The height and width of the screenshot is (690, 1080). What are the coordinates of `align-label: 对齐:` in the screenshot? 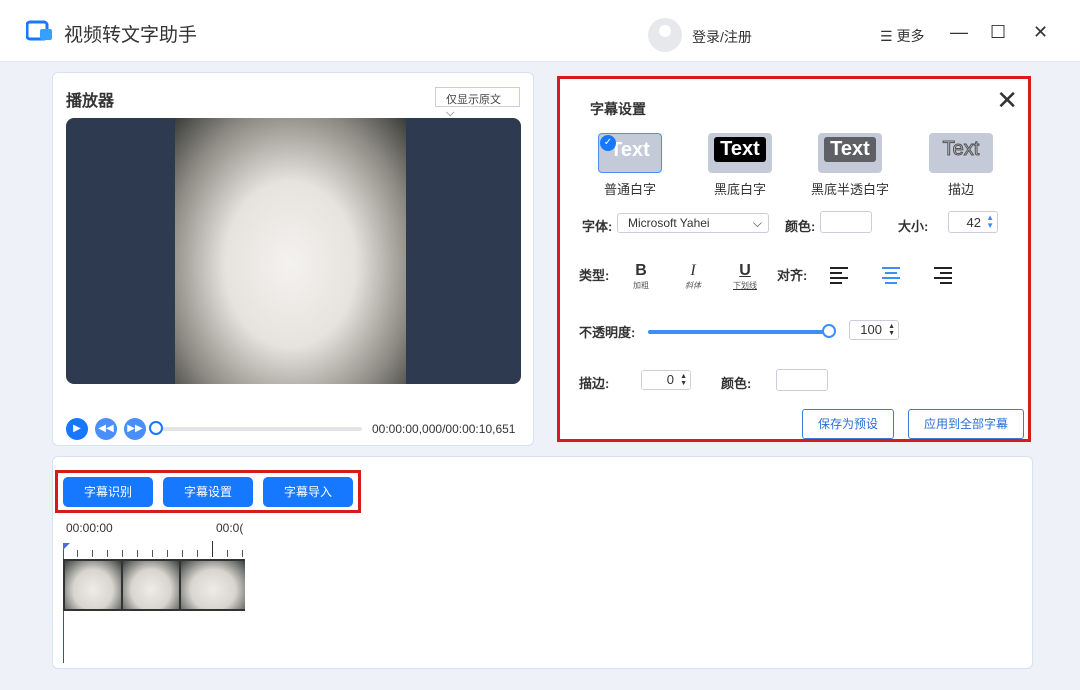 It's located at (792, 275).